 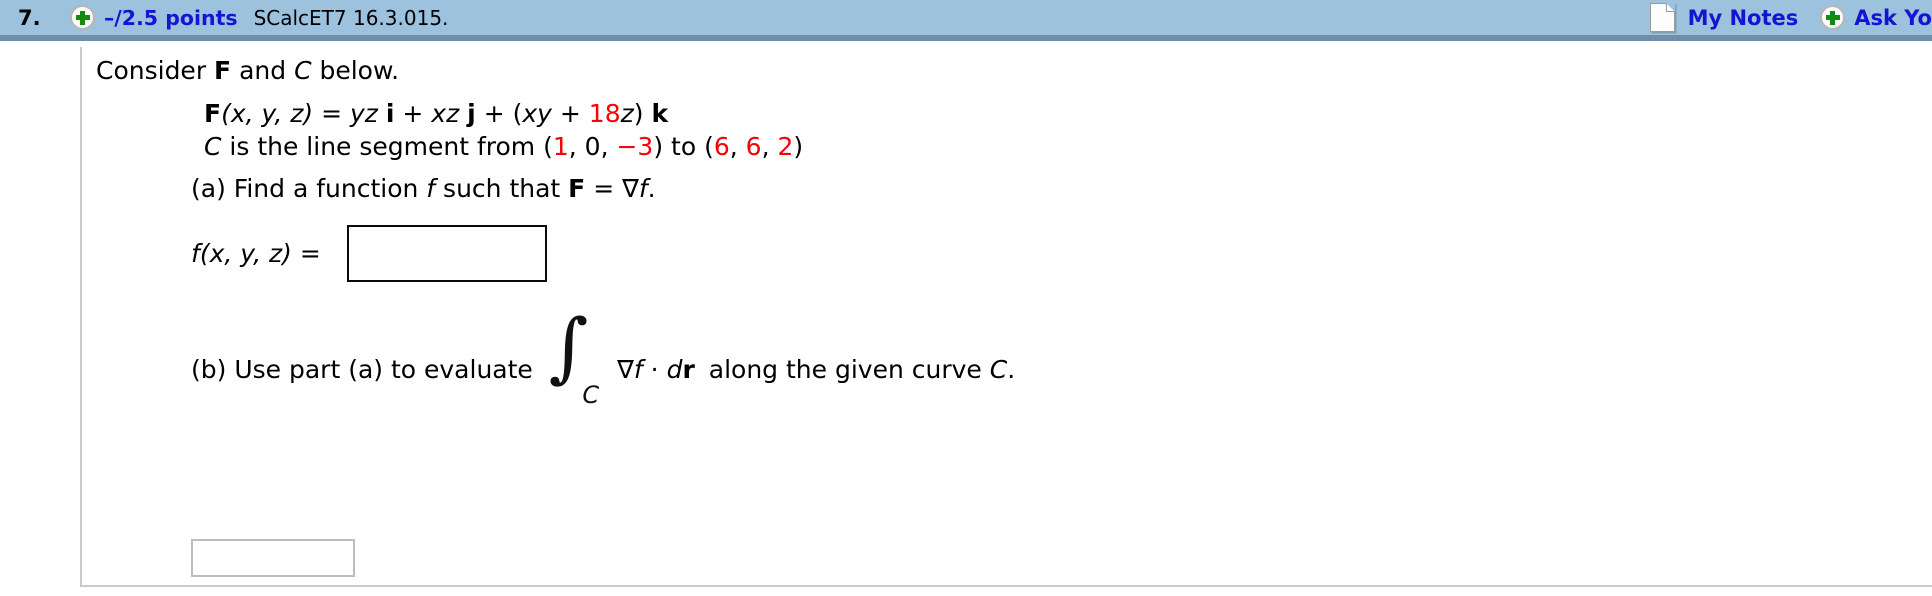 What do you see at coordinates (568, 346) in the screenshot?
I see `integral-sign-icon: ∫` at bounding box center [568, 346].